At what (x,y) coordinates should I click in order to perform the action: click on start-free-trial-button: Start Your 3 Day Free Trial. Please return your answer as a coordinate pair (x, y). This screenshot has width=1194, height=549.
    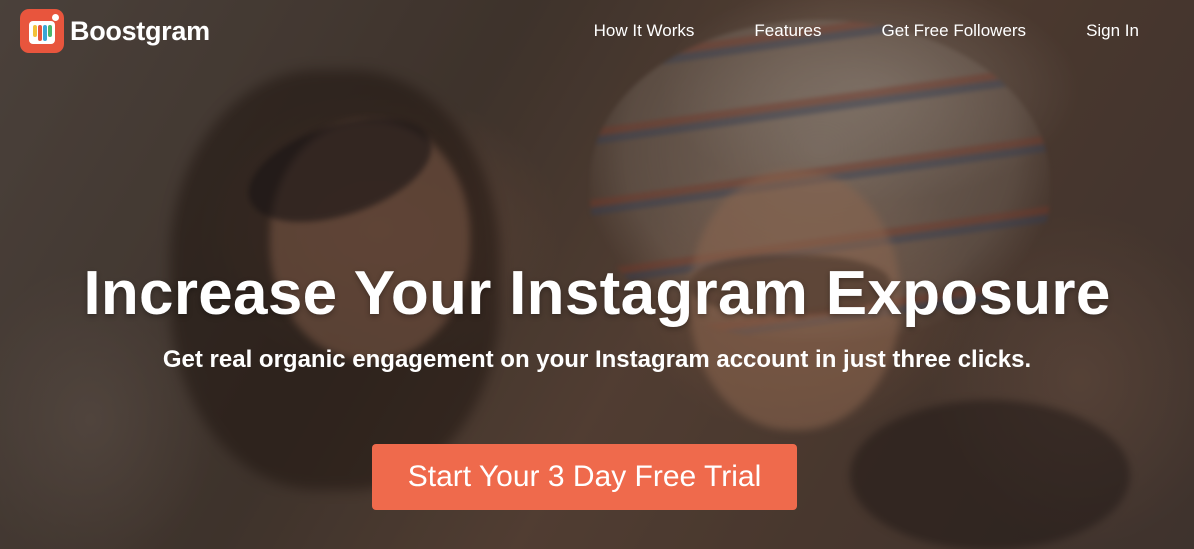
    Looking at the image, I should click on (584, 477).